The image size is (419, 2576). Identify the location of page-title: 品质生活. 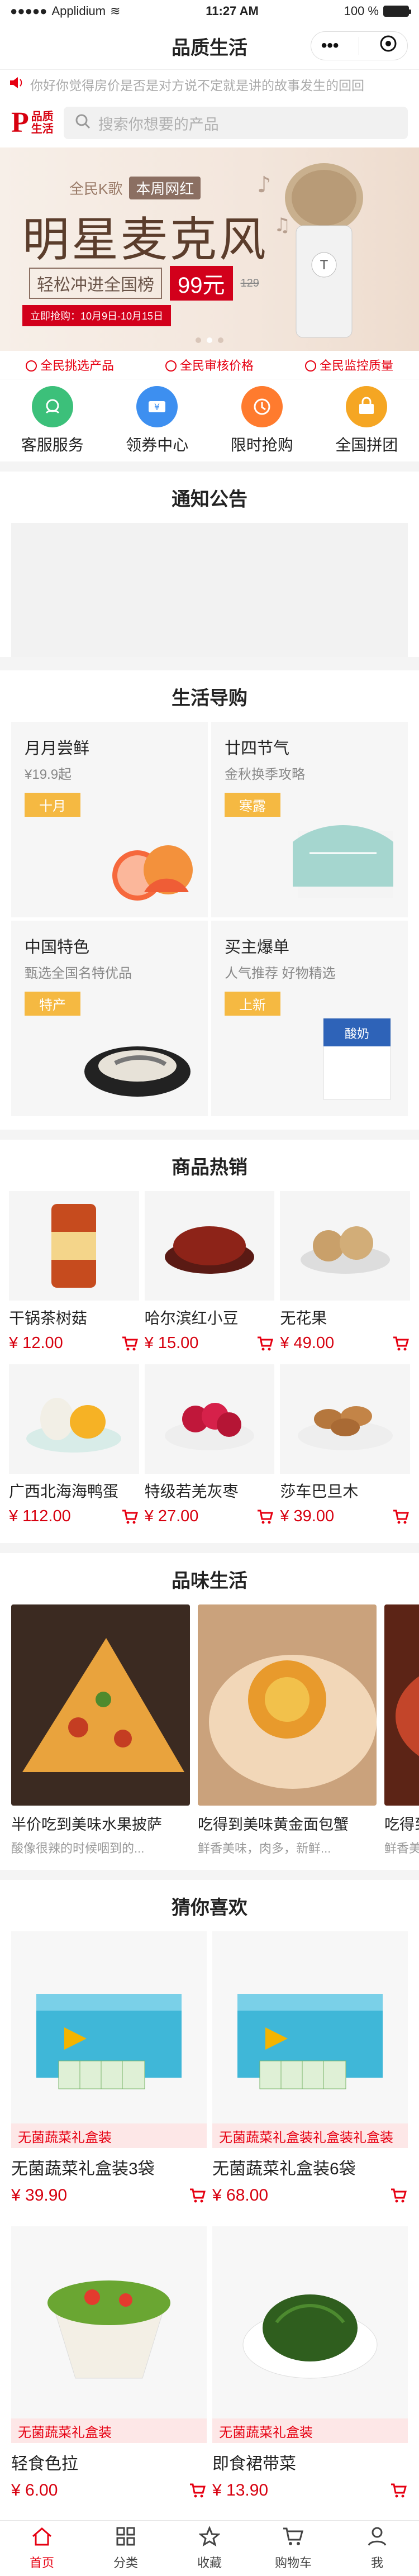
(209, 48).